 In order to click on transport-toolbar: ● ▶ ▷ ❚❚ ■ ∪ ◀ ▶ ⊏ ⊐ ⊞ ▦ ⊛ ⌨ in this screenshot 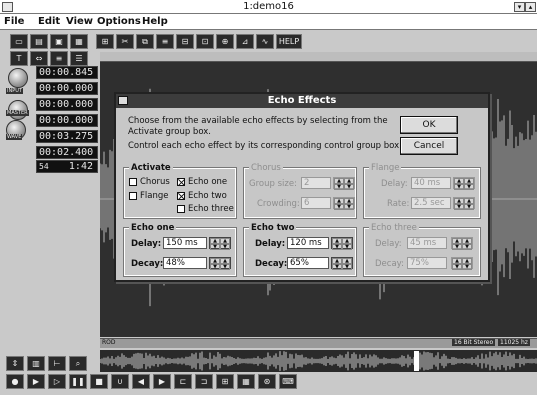, I will do `click(151, 382)`.